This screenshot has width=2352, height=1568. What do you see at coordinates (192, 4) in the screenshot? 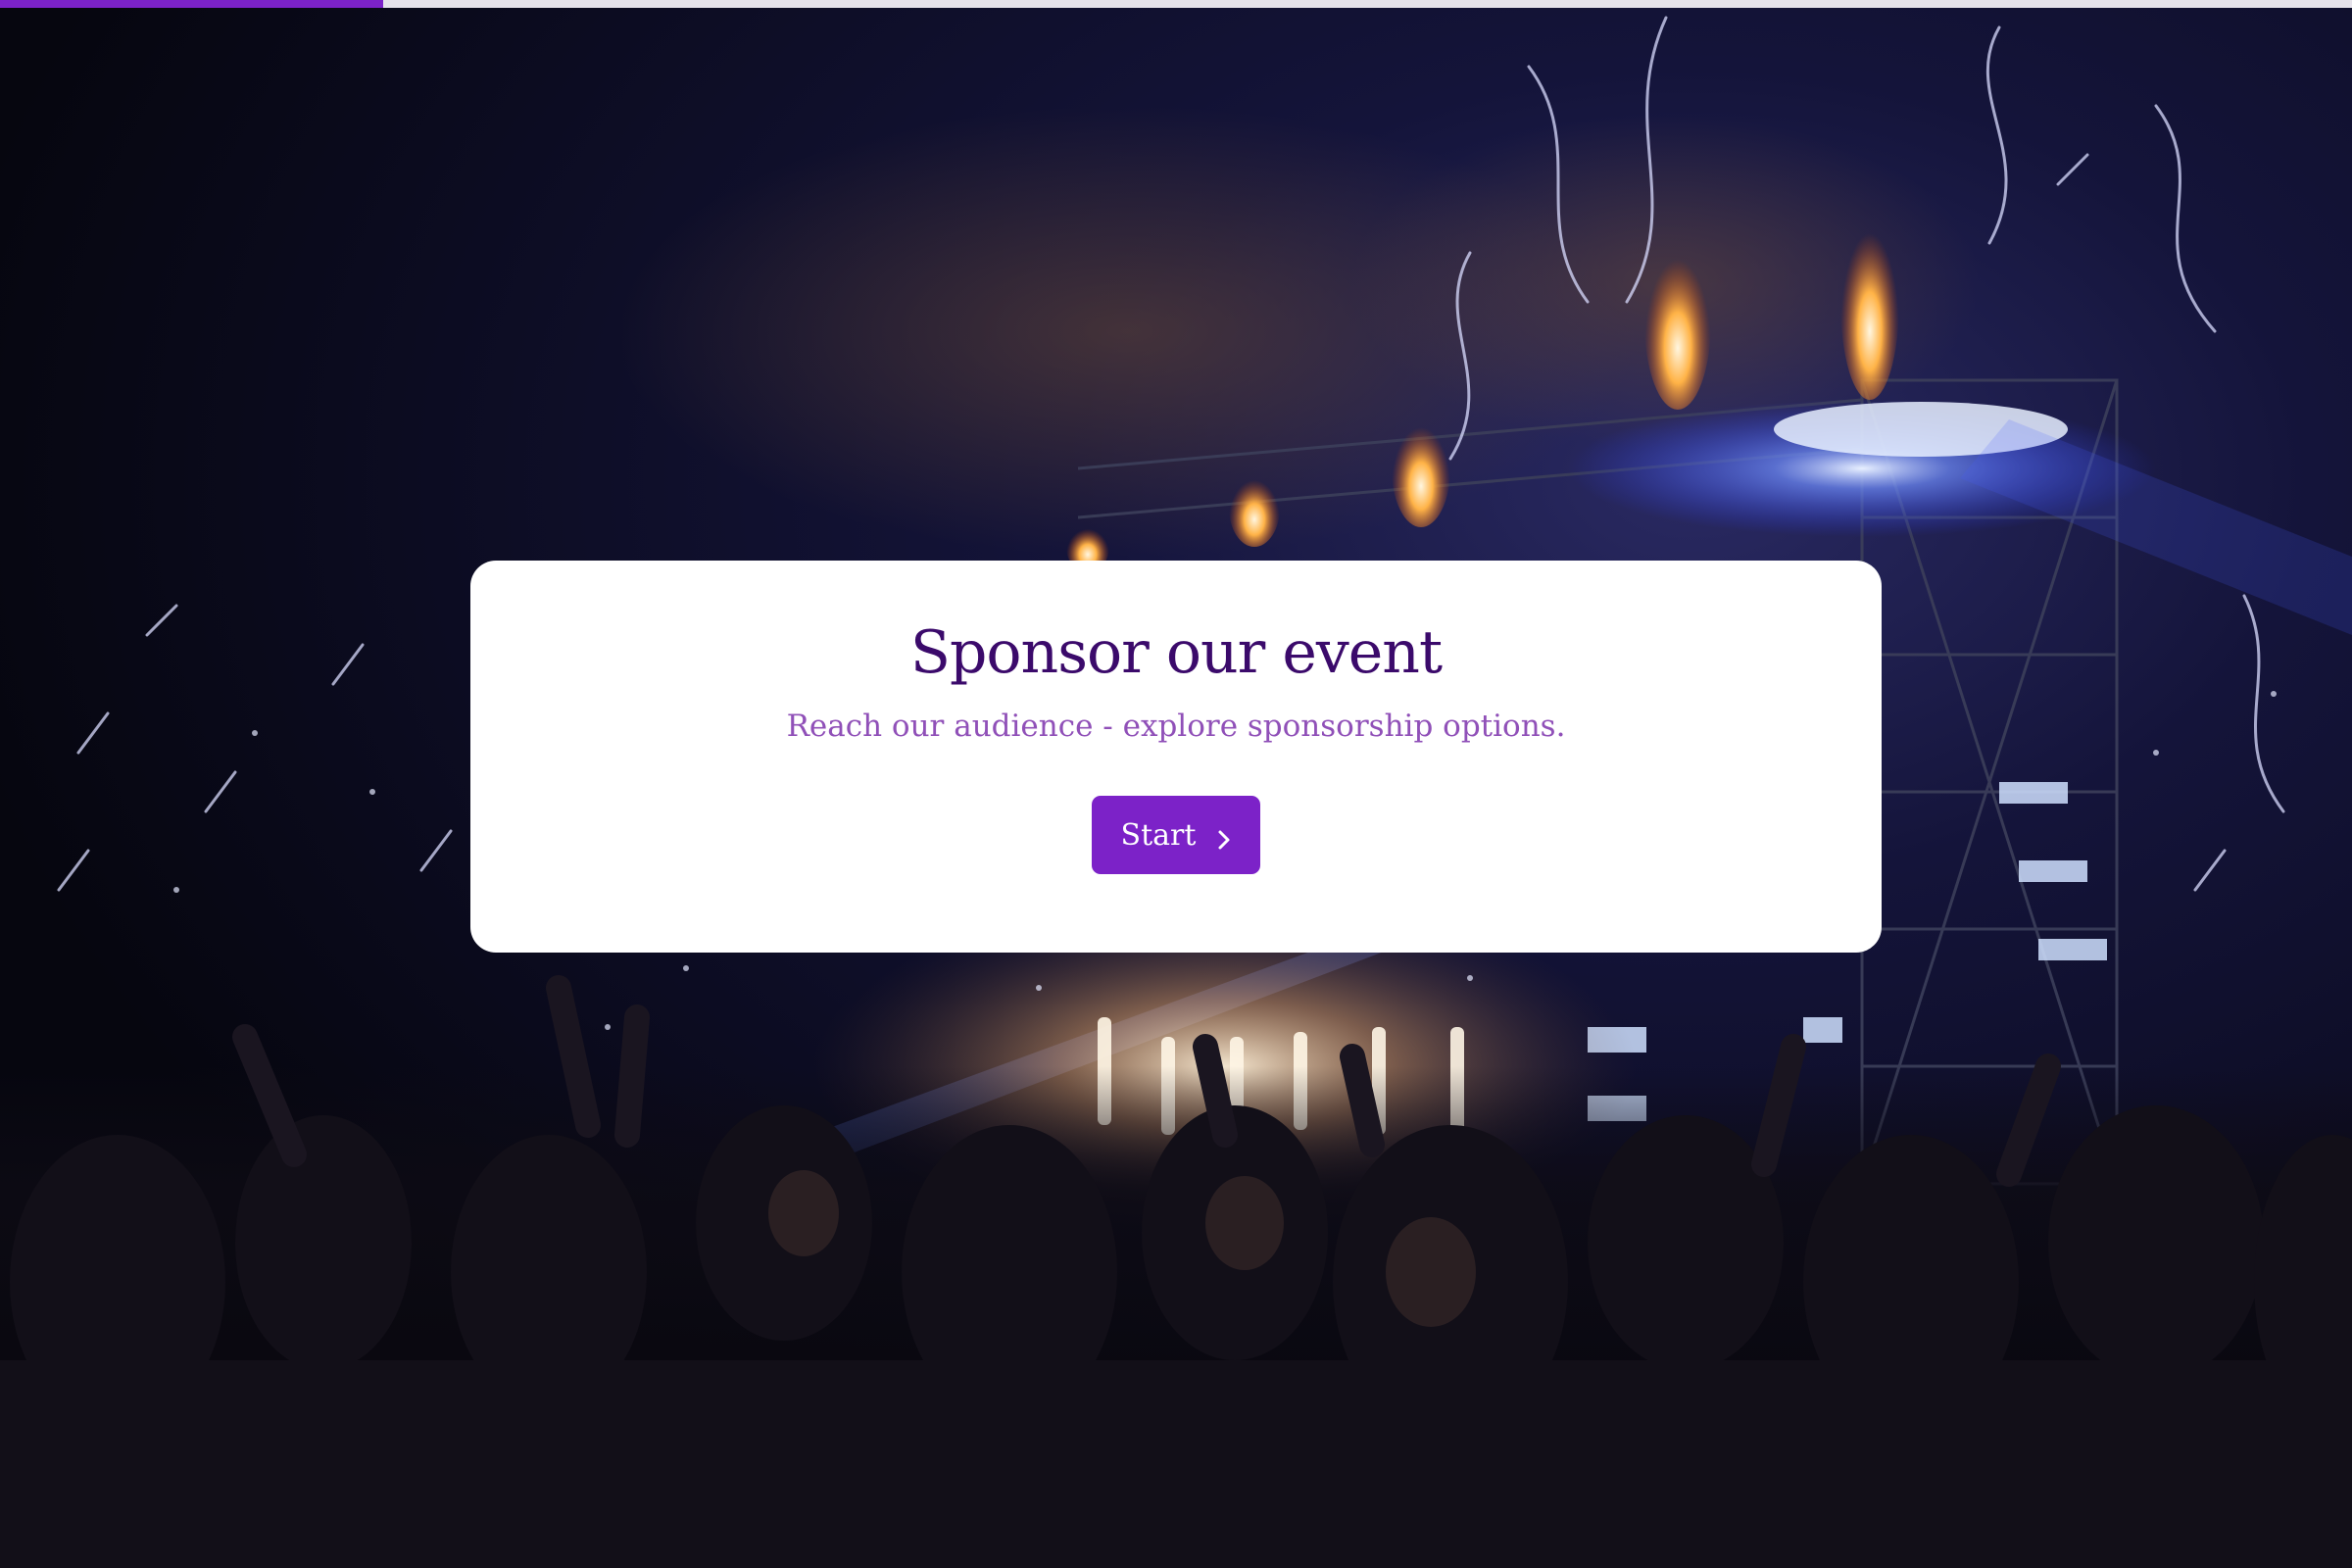
I see `progress-bar-fill` at bounding box center [192, 4].